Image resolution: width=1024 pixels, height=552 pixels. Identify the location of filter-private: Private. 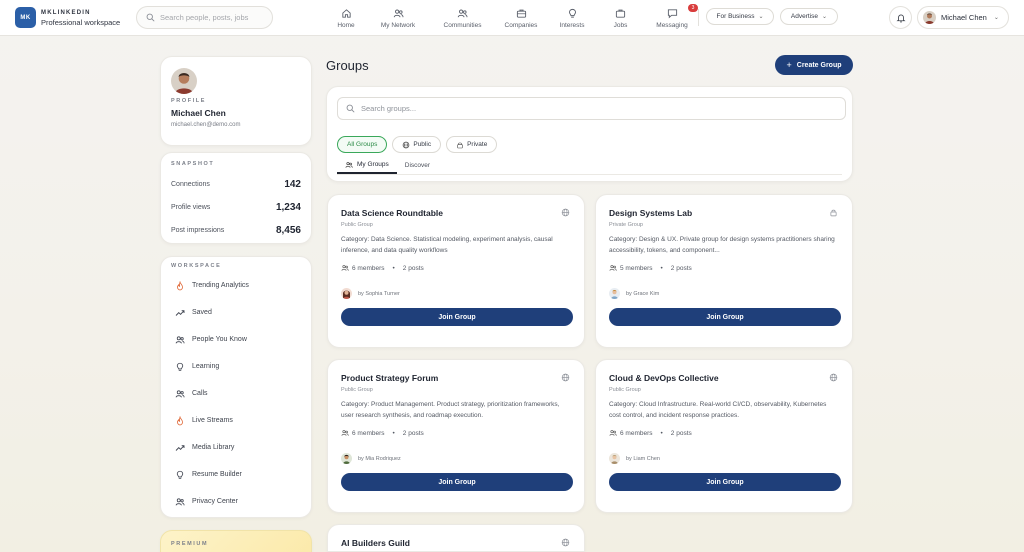
(472, 144).